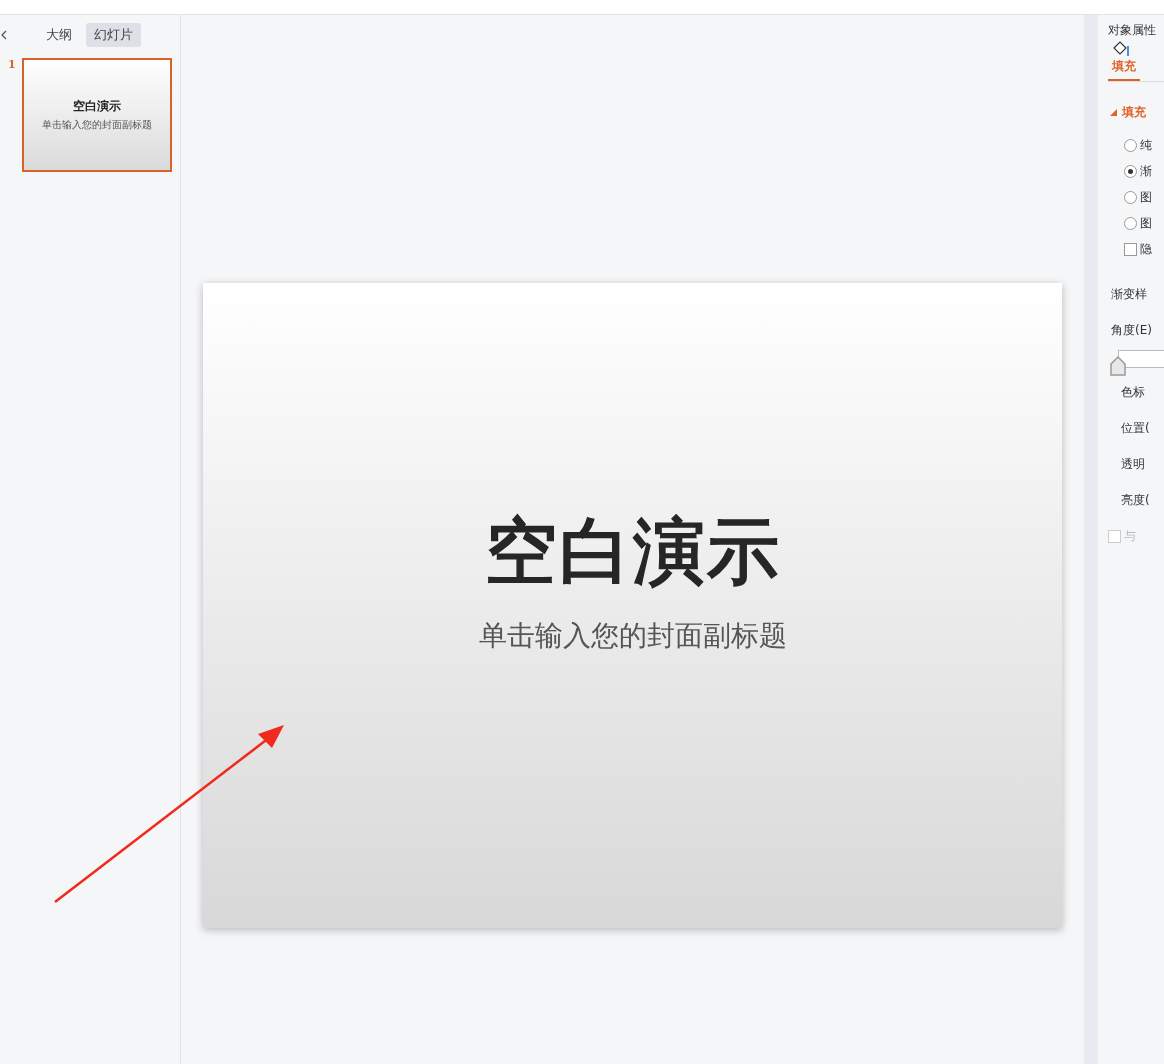 This screenshot has height=1064, width=1164. Describe the element at coordinates (1129, 294) in the screenshot. I see `field-label: 渐变样` at that location.